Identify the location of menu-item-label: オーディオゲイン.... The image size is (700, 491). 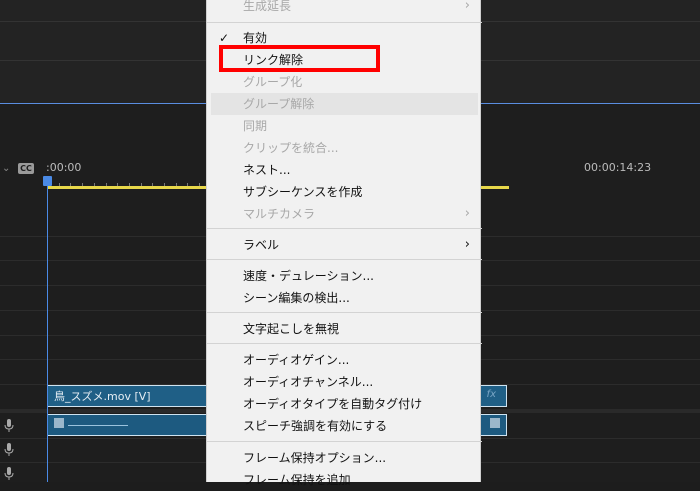
(296, 360).